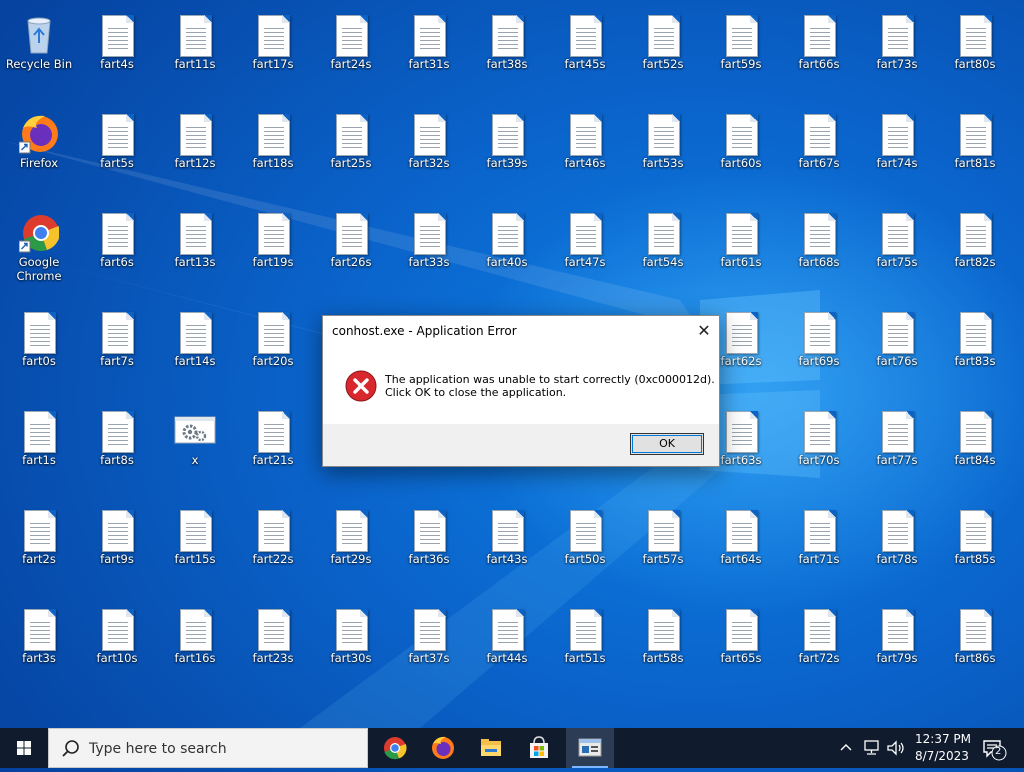 Image resolution: width=1024 pixels, height=772 pixels. Describe the element at coordinates (351, 251) in the screenshot. I see `file-icon: fart26s` at that location.